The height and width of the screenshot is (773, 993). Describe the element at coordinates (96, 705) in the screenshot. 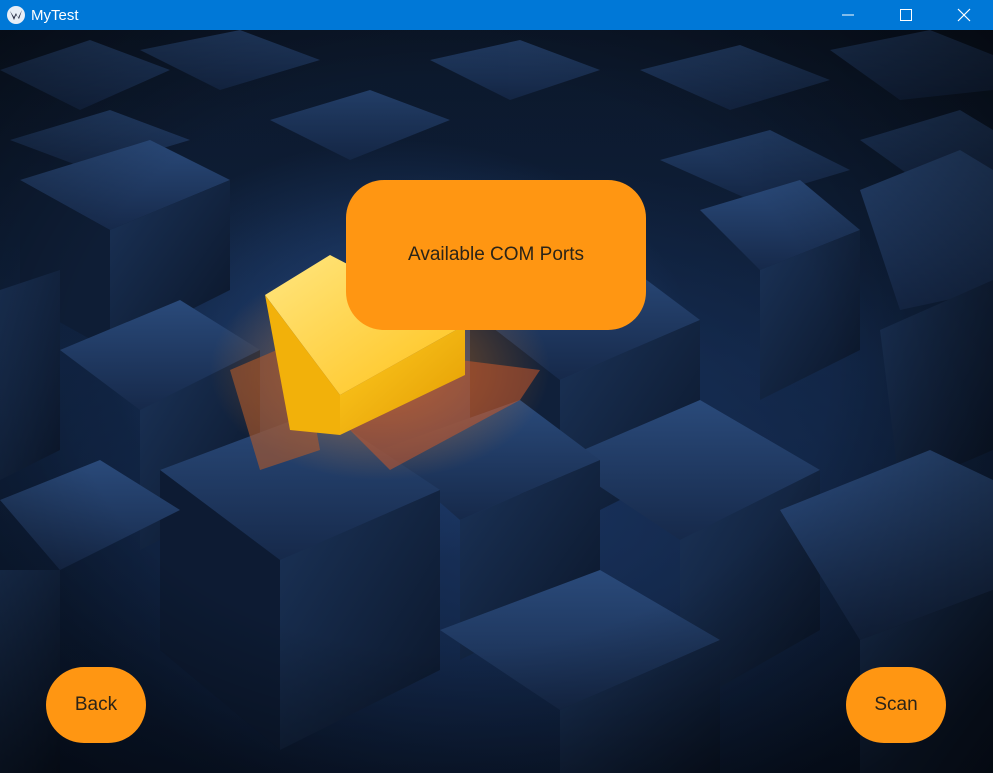

I see `back-button: Back` at that location.